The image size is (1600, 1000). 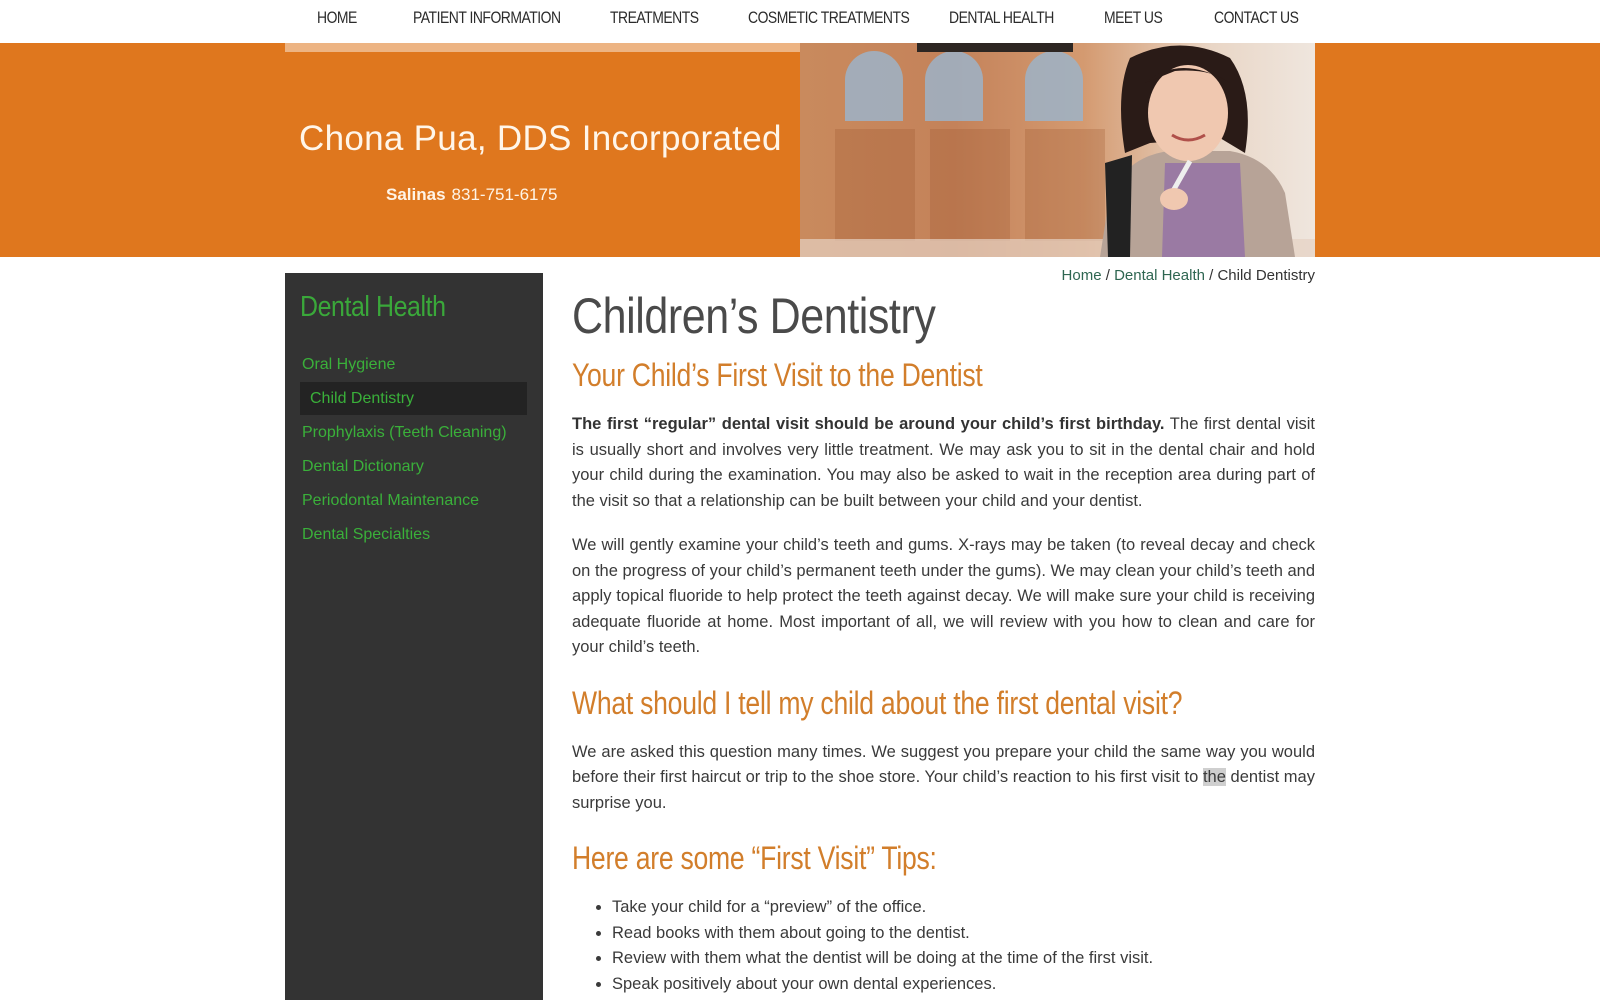 What do you see at coordinates (487, 18) in the screenshot?
I see `nav-item-patient-information: PATIENT INFORMATION` at bounding box center [487, 18].